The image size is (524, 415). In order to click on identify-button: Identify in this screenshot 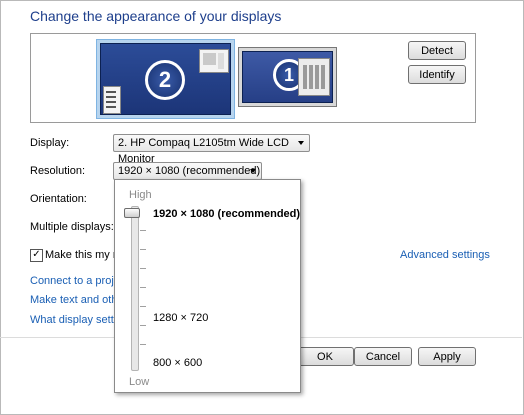, I will do `click(437, 74)`.